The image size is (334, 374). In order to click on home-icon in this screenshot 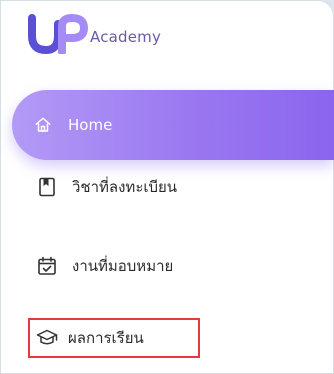, I will do `click(43, 125)`.